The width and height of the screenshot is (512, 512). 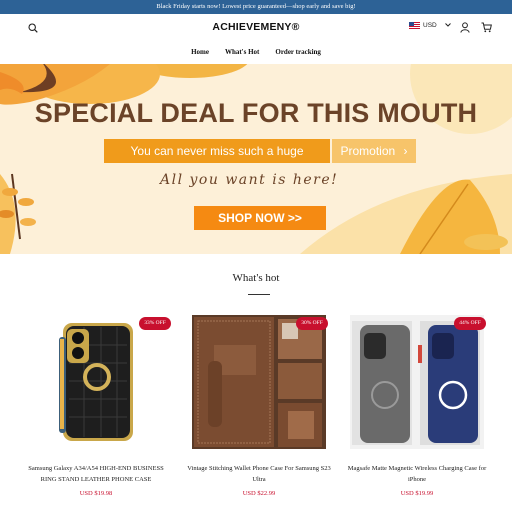 What do you see at coordinates (259, 294) in the screenshot?
I see `title-divider` at bounding box center [259, 294].